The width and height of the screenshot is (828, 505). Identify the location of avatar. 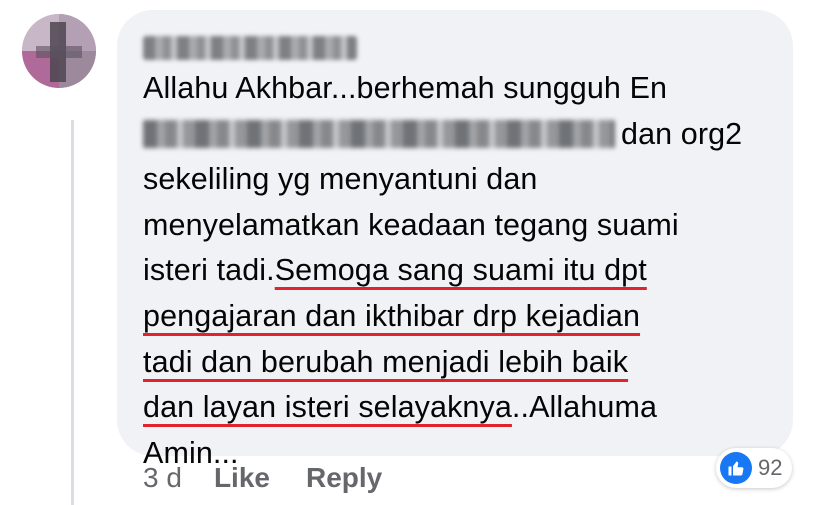
(59, 51).